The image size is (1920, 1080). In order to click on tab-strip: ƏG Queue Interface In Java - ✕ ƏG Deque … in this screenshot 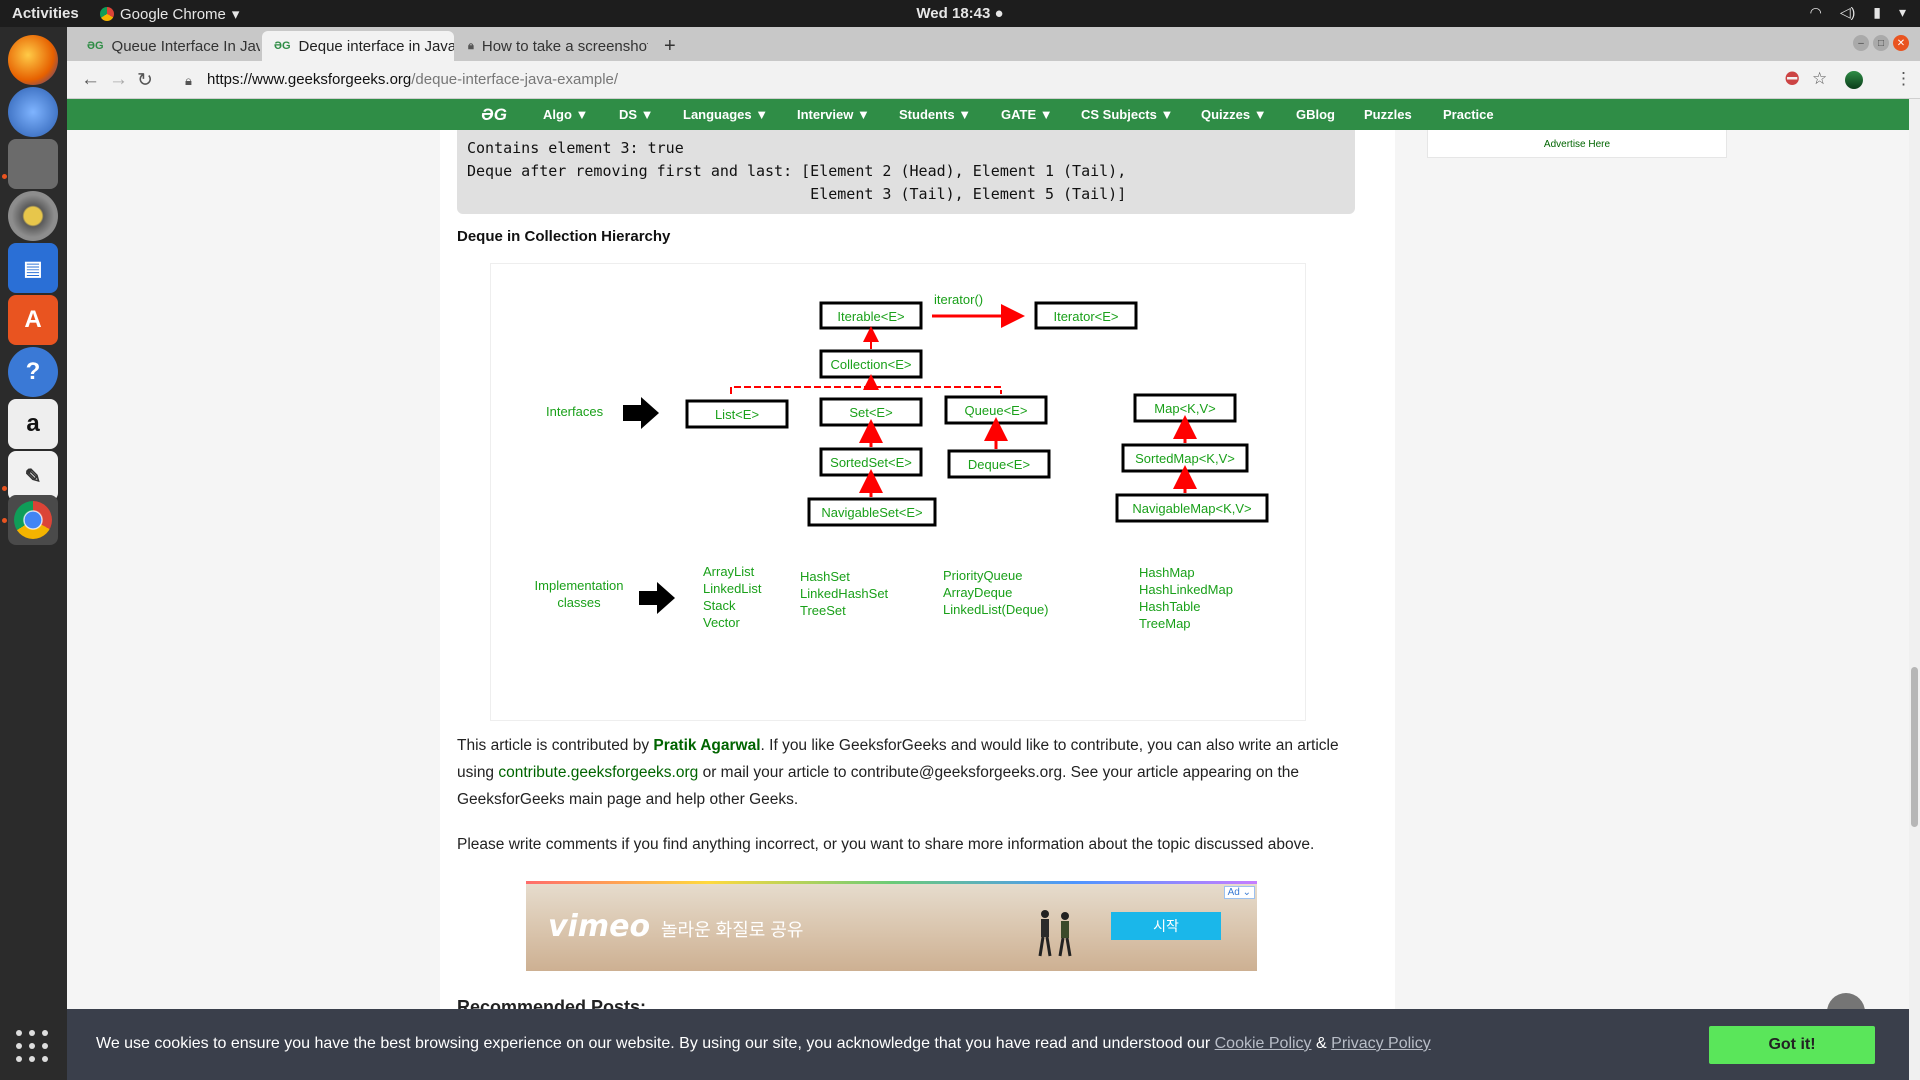, I will do `click(993, 44)`.